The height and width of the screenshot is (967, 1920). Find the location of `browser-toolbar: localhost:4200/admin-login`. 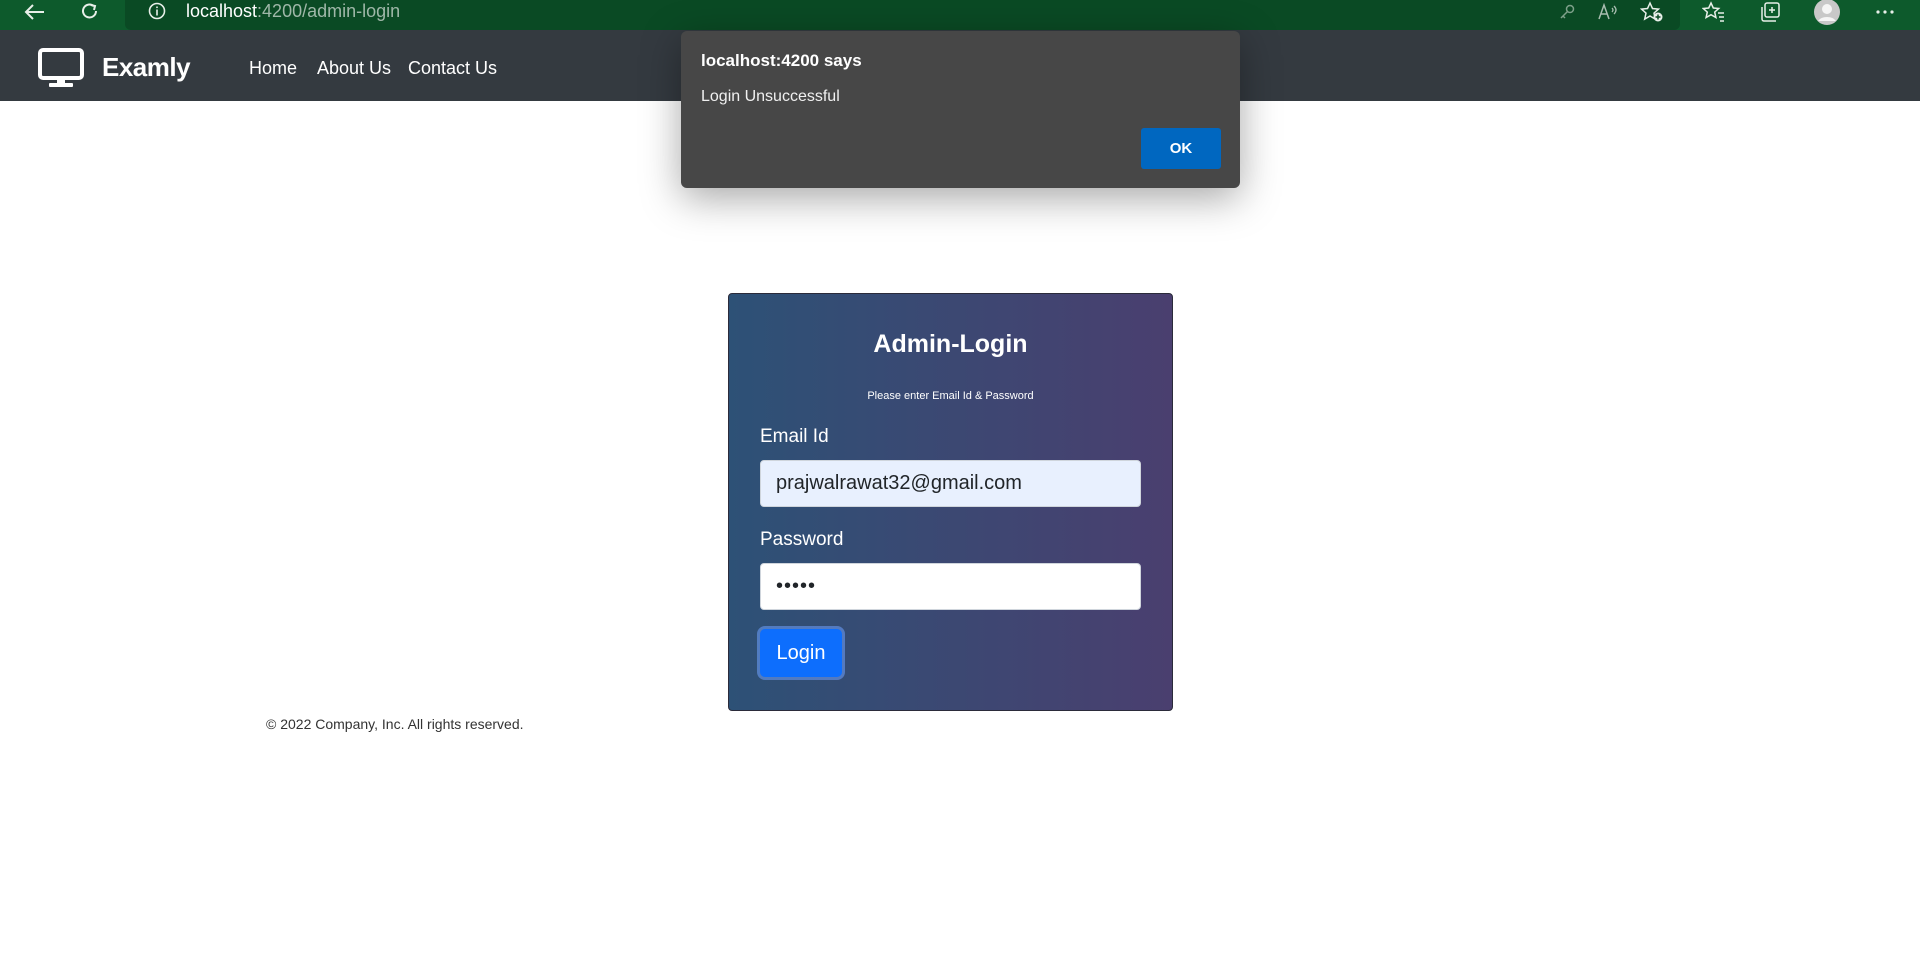

browser-toolbar: localhost:4200/admin-login is located at coordinates (960, 15).